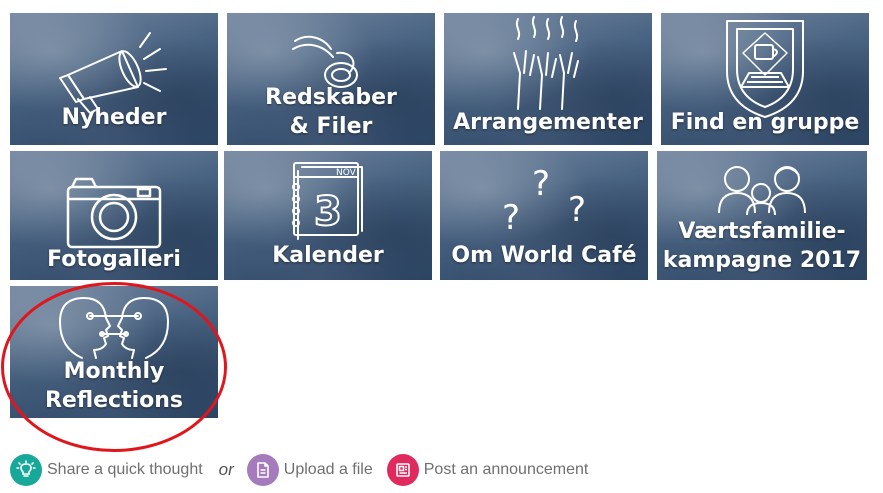 This screenshot has height=493, width=883. I want to click on tile-vaertsfamilie: Værtsfamilie- kampagne 2017, so click(762, 215).